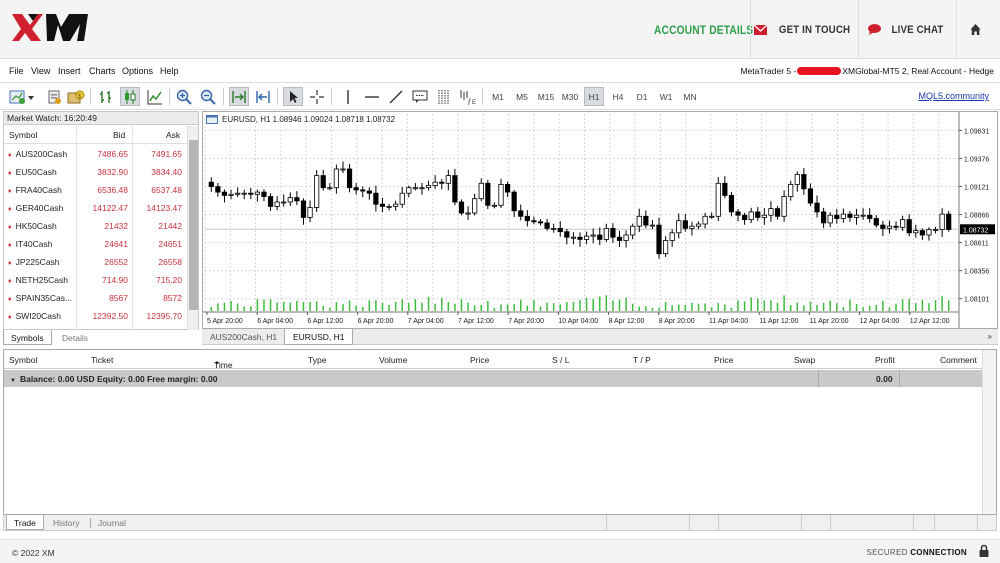 The width and height of the screenshot is (1000, 563). Describe the element at coordinates (40, 71) in the screenshot. I see `menu-view: View` at that location.